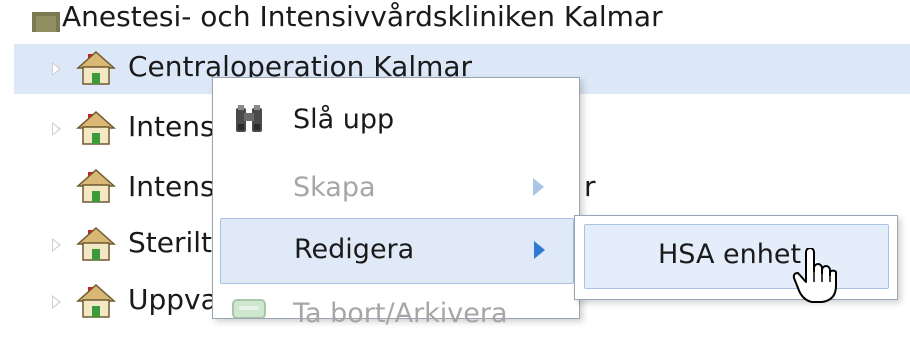 The image size is (910, 352). I want to click on menu-item-hsa-enhet: HSA enhet, so click(736, 256).